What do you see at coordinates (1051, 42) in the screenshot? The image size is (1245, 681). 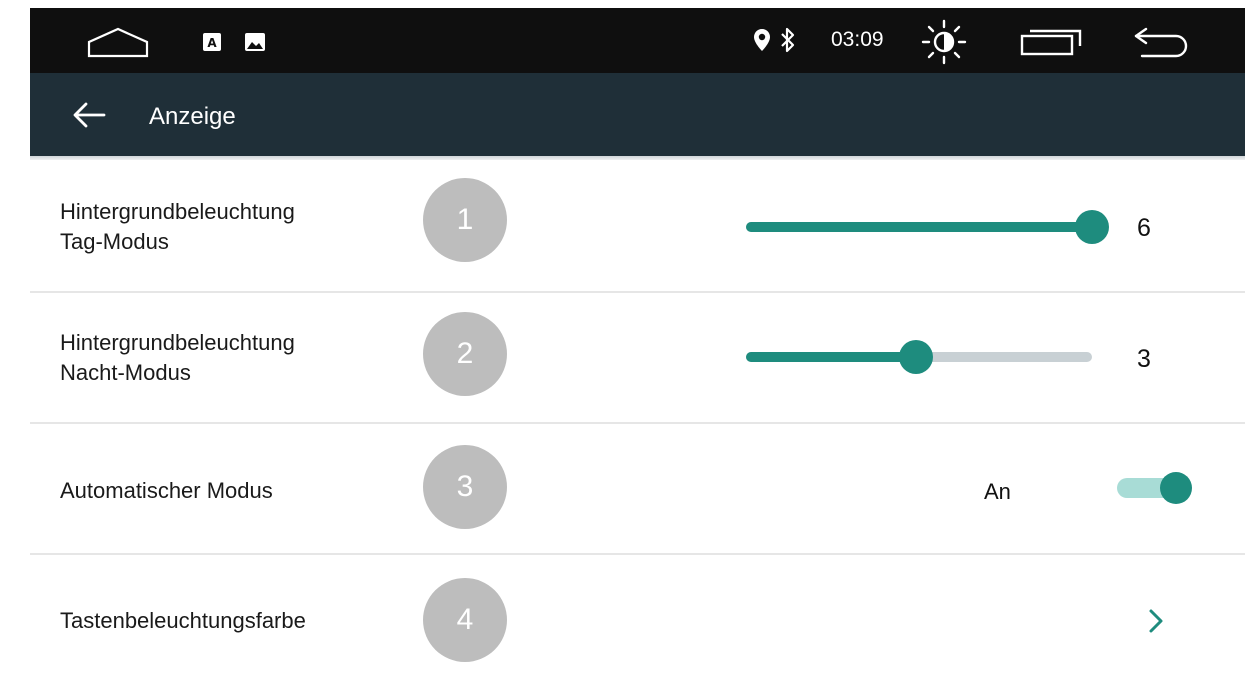 I see `recent-apps-icon` at bounding box center [1051, 42].